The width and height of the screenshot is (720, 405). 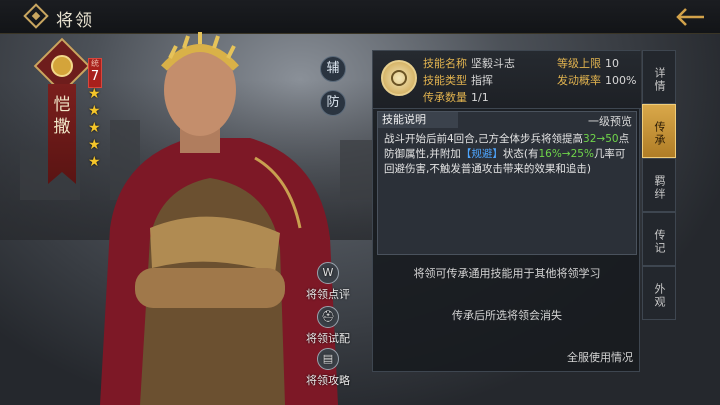 I want to click on level-cap: 10, so click(x=612, y=63).